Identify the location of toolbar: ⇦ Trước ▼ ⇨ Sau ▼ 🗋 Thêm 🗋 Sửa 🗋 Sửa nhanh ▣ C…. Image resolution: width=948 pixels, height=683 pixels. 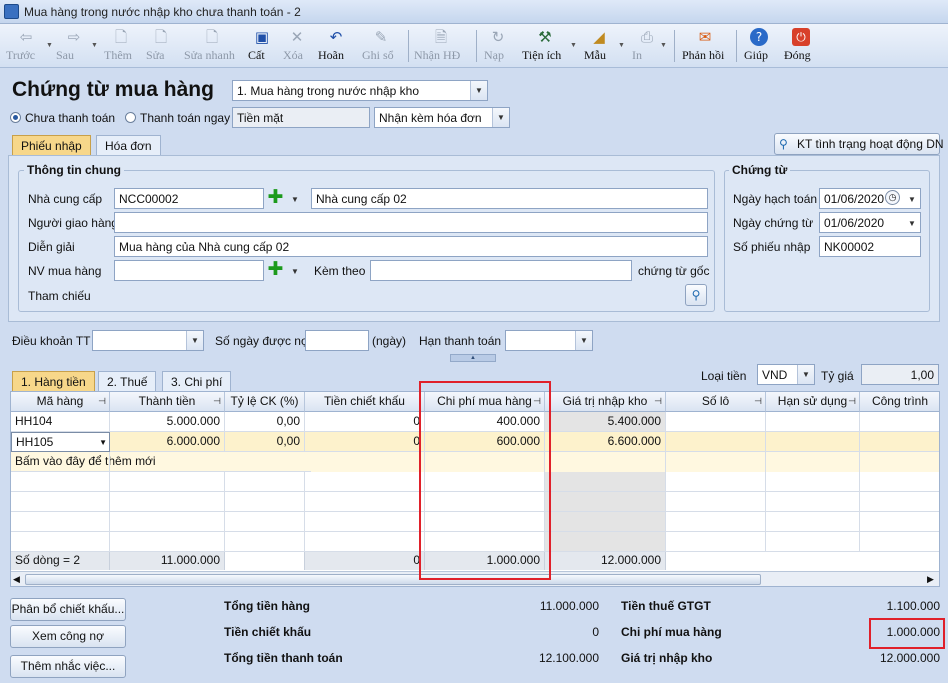
(474, 46).